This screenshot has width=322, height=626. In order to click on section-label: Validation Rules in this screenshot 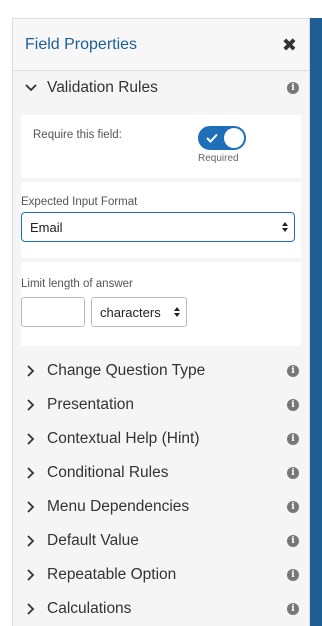, I will do `click(102, 87)`.